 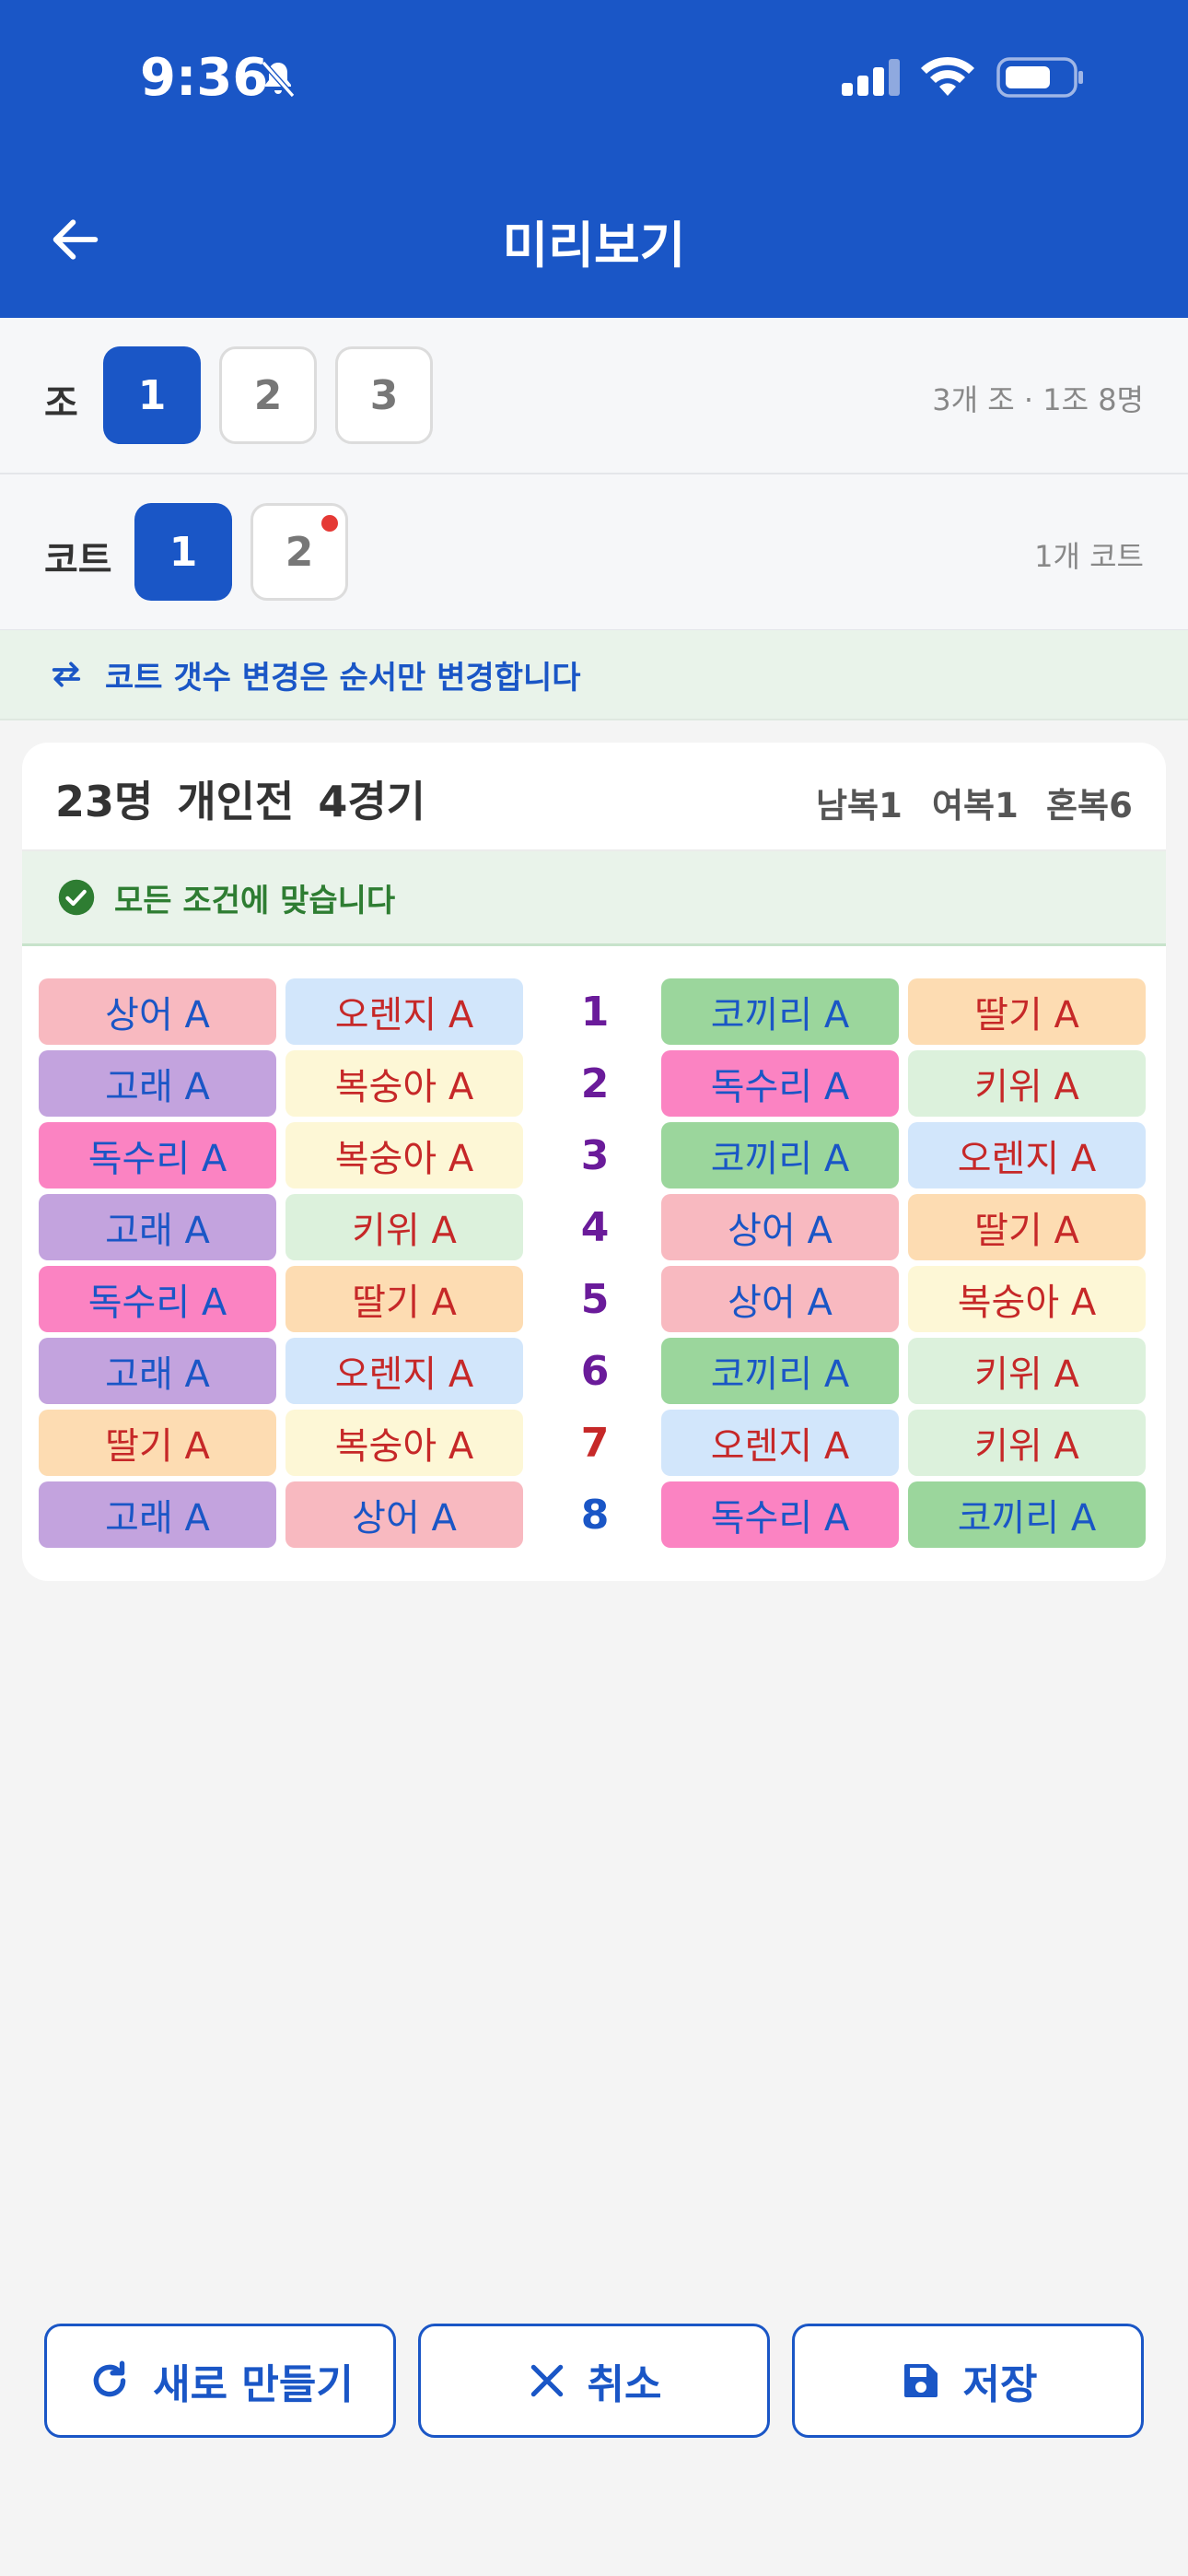 I want to click on court-selector: 코트 1 2 1개 코트, so click(x=594, y=552).